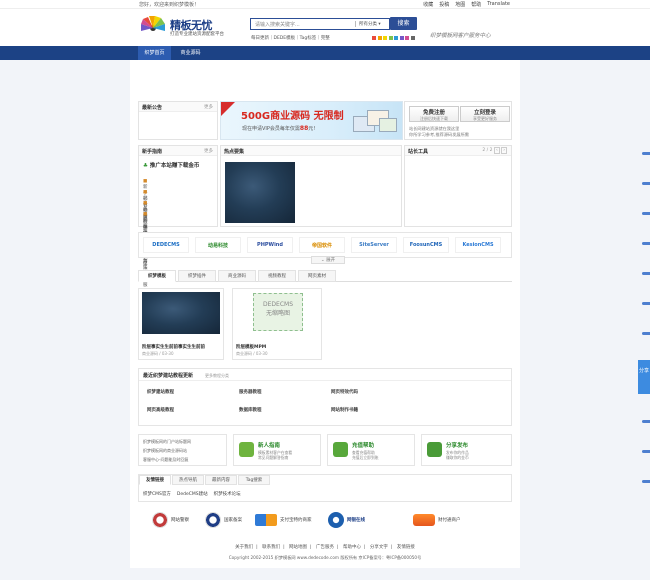 This screenshot has height=580, width=650. What do you see at coordinates (270, 245) in the screenshot?
I see `brand-phpwind: PHPWind` at bounding box center [270, 245].